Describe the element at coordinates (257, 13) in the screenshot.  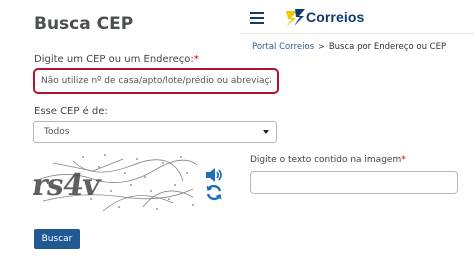
I see `hamburger-bar-top` at that location.